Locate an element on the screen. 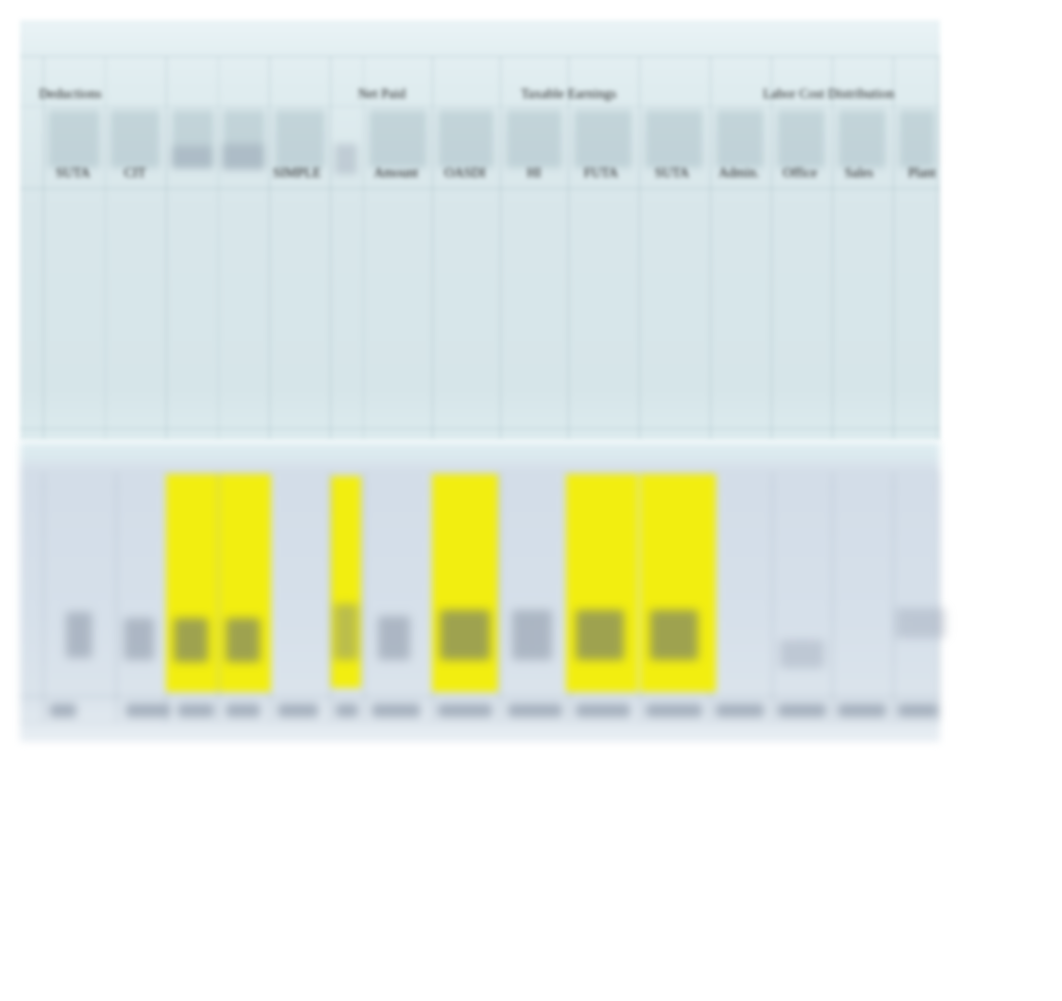 This screenshot has height=1001, width=1062. column-header-cit: CIT is located at coordinates (135, 172).